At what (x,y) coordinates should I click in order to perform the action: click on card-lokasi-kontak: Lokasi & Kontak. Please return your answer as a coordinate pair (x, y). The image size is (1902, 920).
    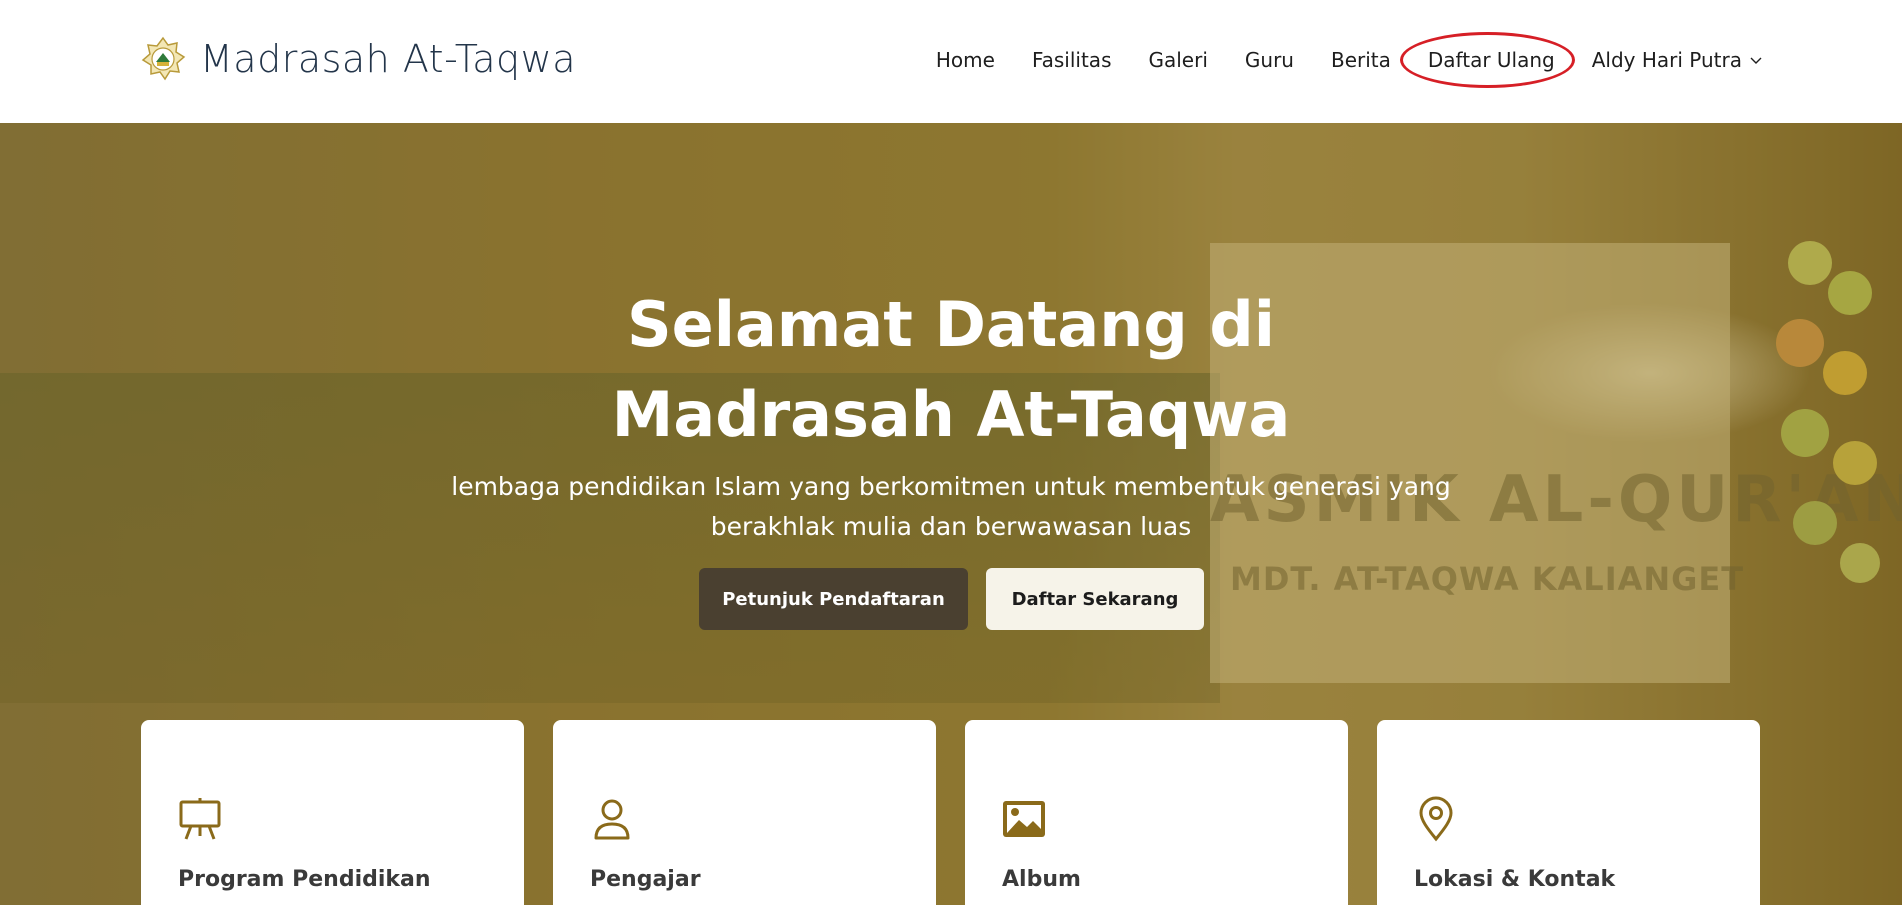
    Looking at the image, I should click on (1568, 820).